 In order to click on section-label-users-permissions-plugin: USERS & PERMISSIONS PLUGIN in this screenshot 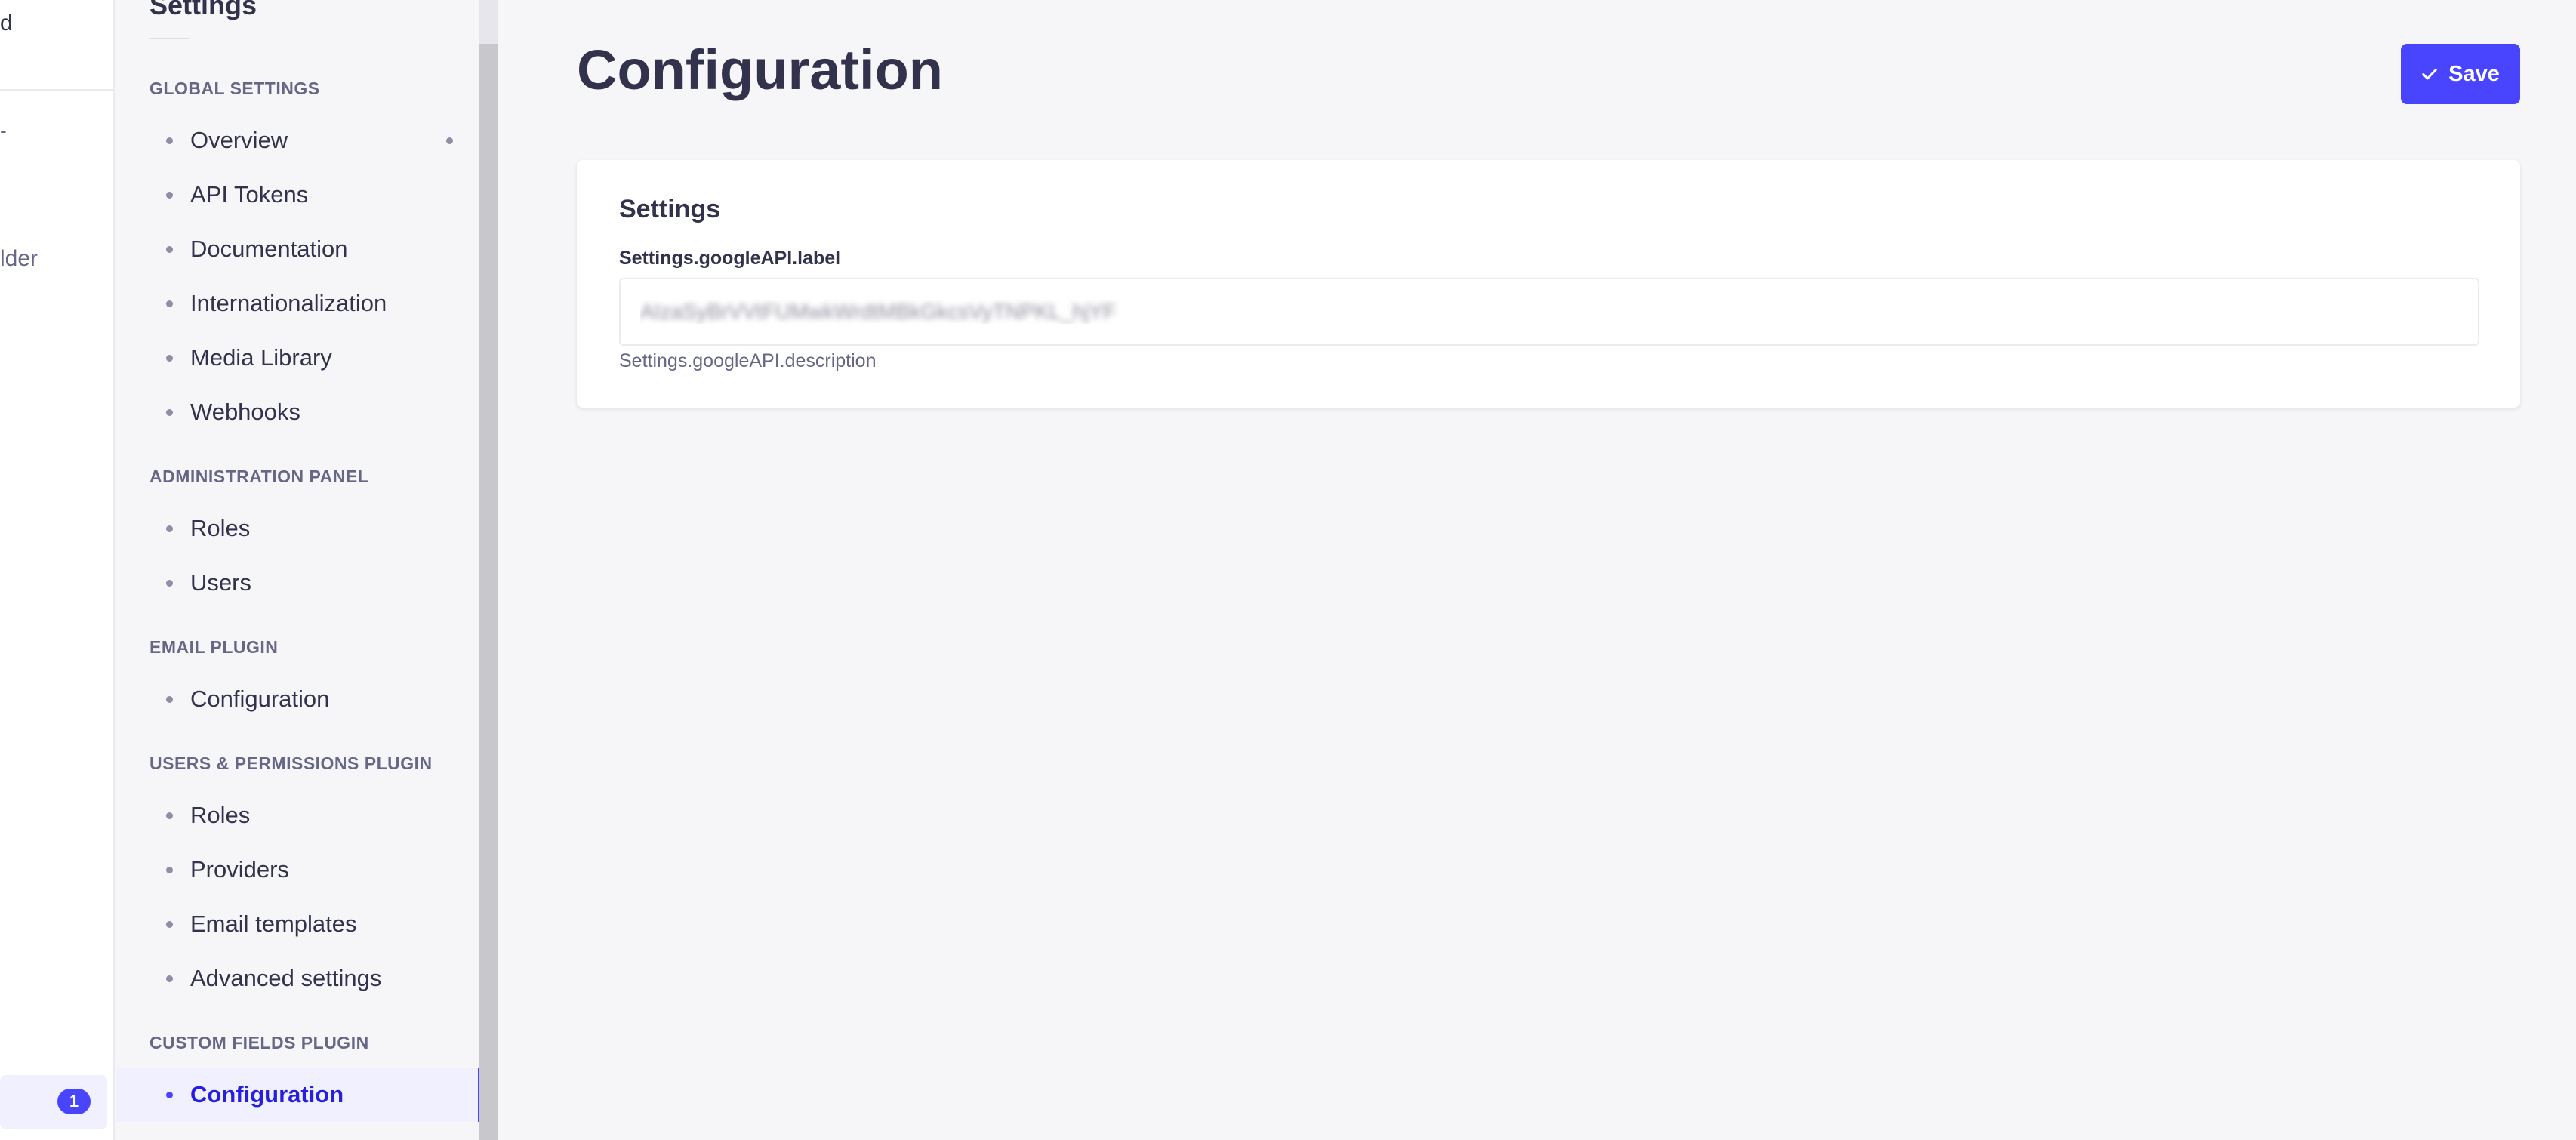, I will do `click(291, 763)`.